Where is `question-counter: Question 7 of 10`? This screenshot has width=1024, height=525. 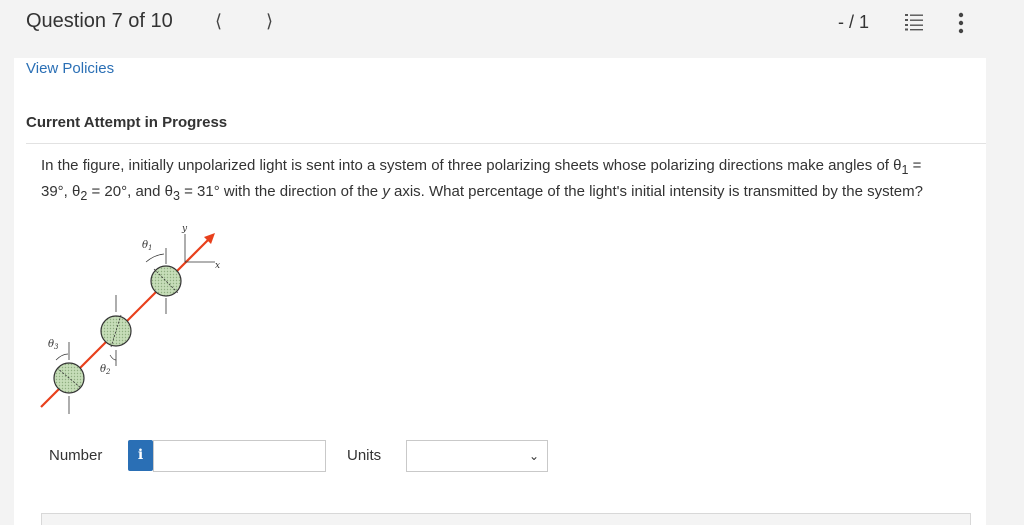 question-counter: Question 7 of 10 is located at coordinates (99, 21).